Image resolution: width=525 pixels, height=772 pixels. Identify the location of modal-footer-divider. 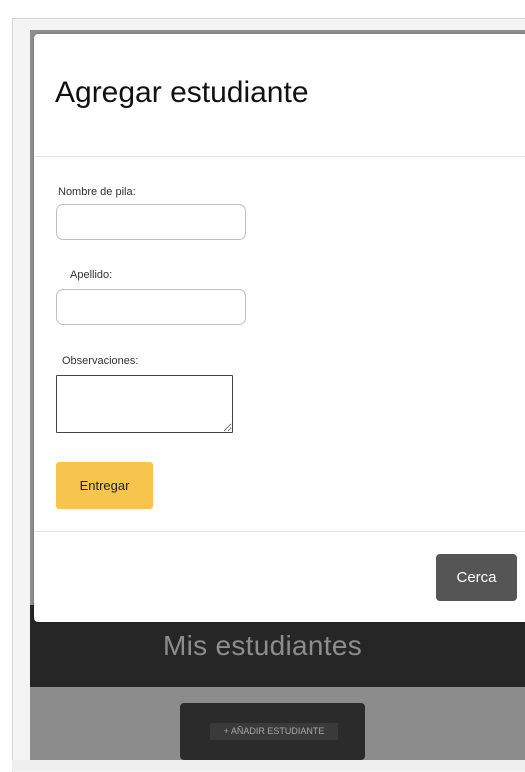
(279, 531).